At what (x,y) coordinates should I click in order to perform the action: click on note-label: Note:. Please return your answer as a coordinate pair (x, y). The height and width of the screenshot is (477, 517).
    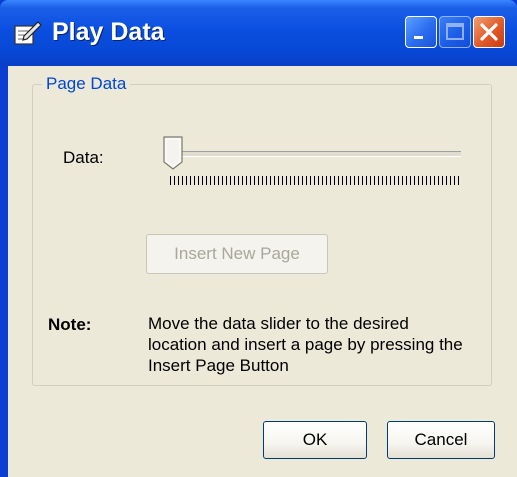
    Looking at the image, I should click on (70, 324).